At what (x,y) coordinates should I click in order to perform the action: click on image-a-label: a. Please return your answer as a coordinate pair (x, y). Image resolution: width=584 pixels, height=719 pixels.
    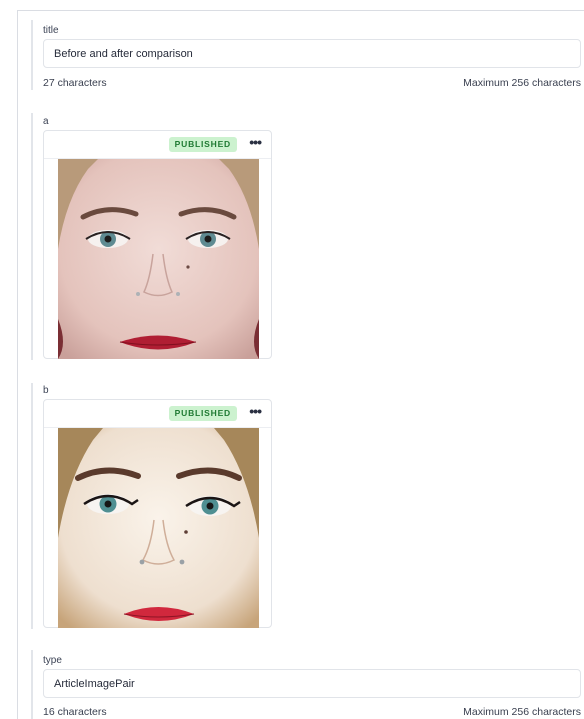
    Looking at the image, I should click on (46, 121).